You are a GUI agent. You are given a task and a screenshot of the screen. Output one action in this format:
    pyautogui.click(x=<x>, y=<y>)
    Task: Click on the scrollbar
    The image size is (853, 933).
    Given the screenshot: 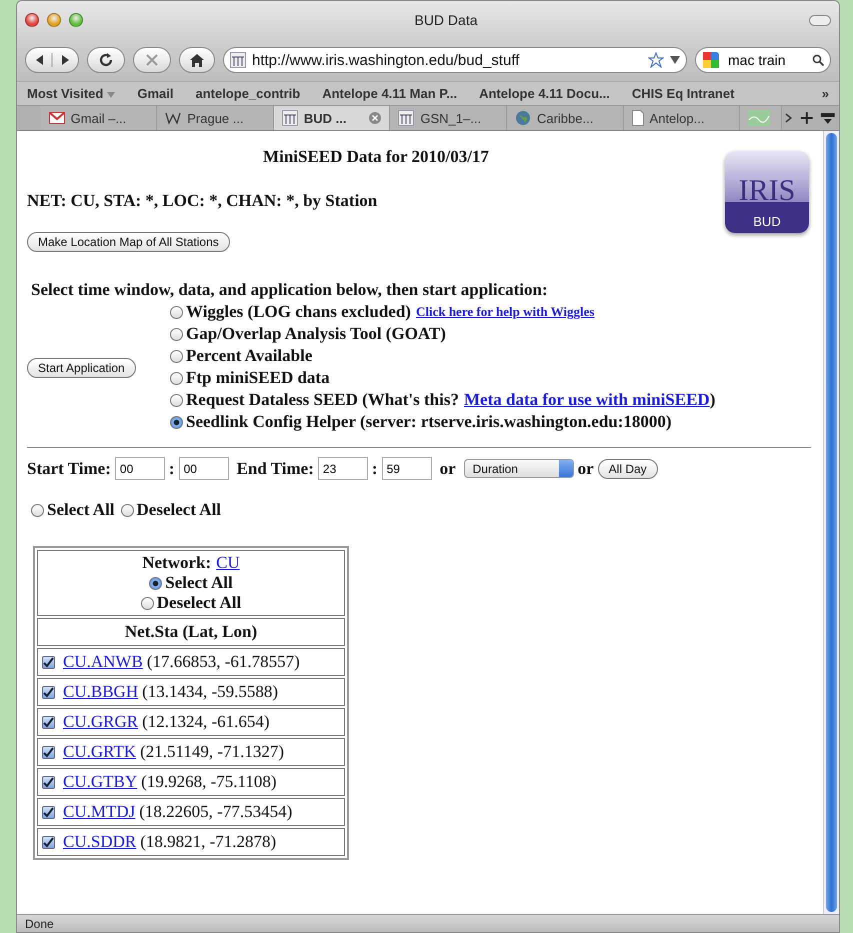 What is the action you would take?
    pyautogui.click(x=831, y=522)
    